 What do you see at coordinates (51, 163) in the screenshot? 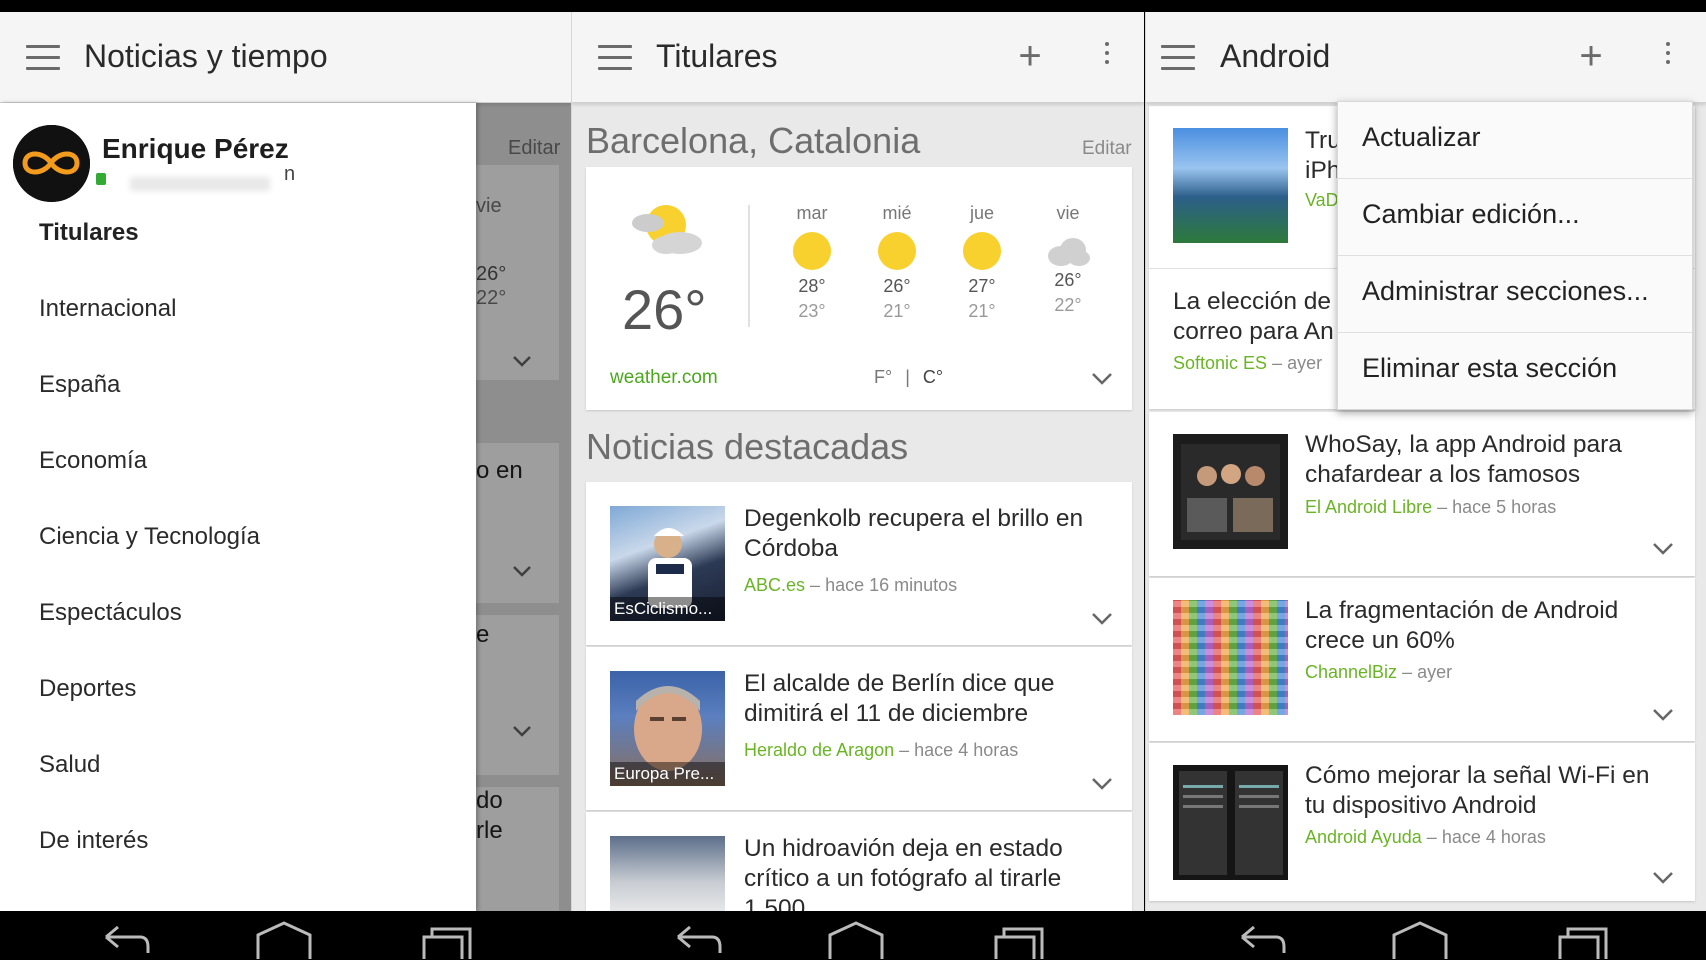
I see `avatar` at bounding box center [51, 163].